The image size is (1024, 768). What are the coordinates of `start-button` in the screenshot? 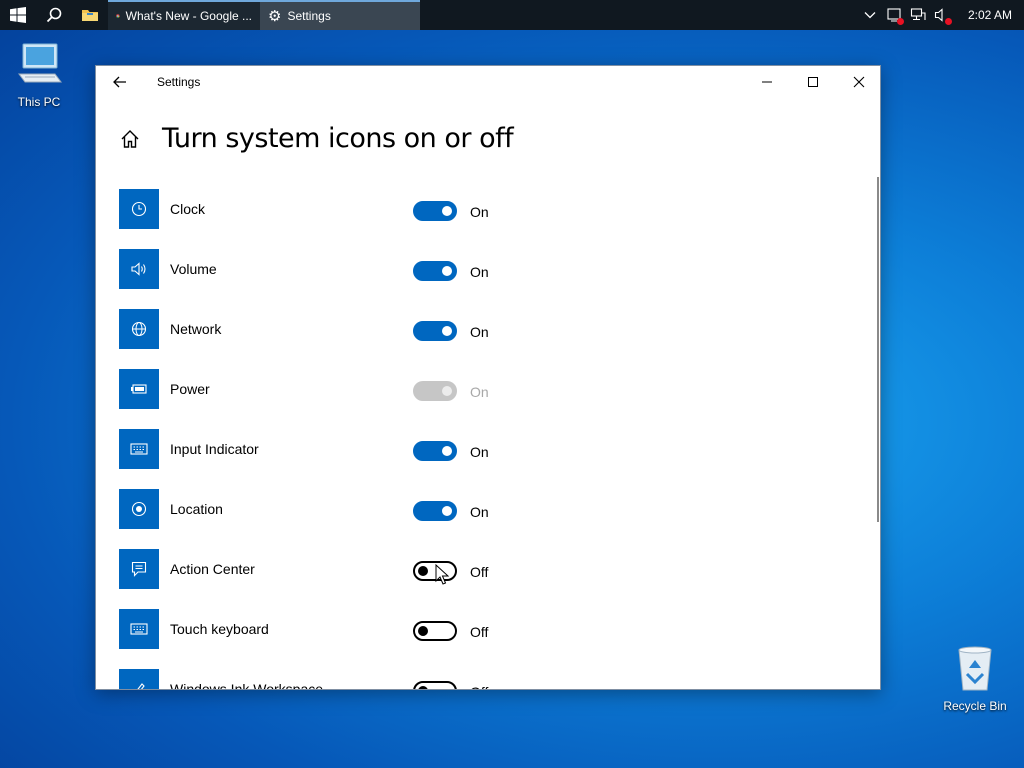 It's located at (18, 15).